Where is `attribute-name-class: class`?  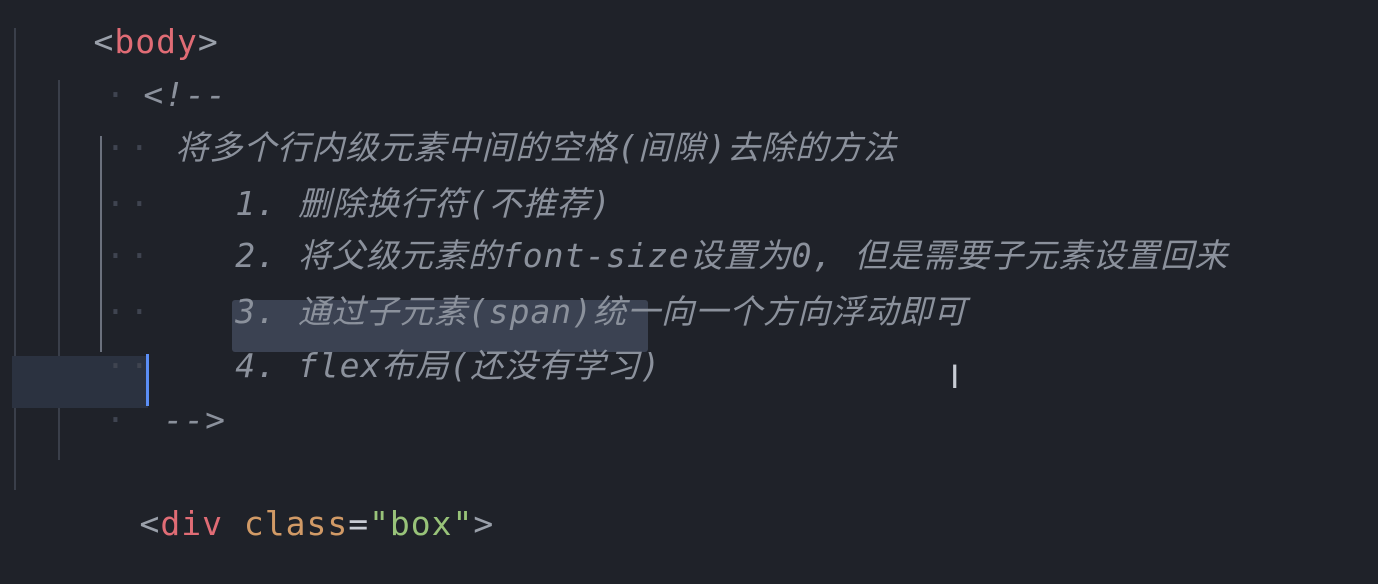
attribute-name-class: class is located at coordinates (296, 523).